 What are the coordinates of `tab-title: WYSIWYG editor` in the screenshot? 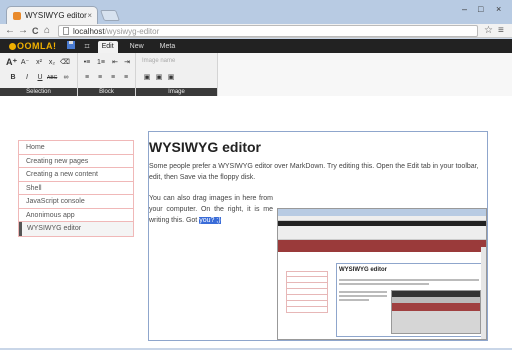 It's located at (56, 15).